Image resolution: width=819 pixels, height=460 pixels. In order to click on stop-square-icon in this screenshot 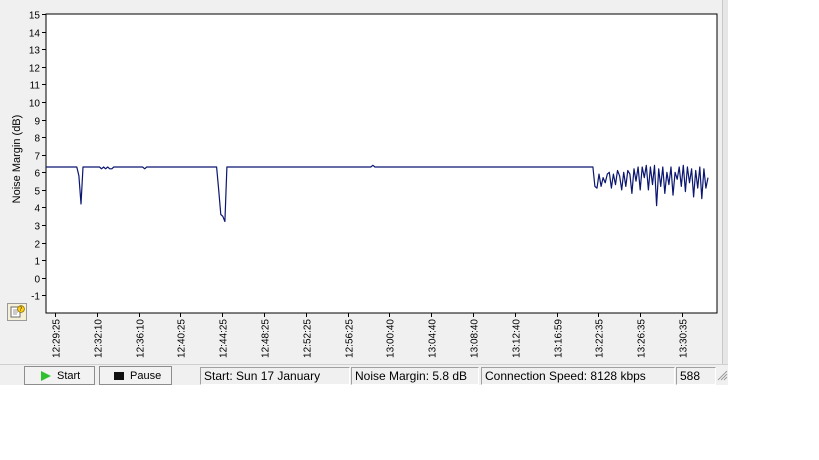, I will do `click(119, 375)`.